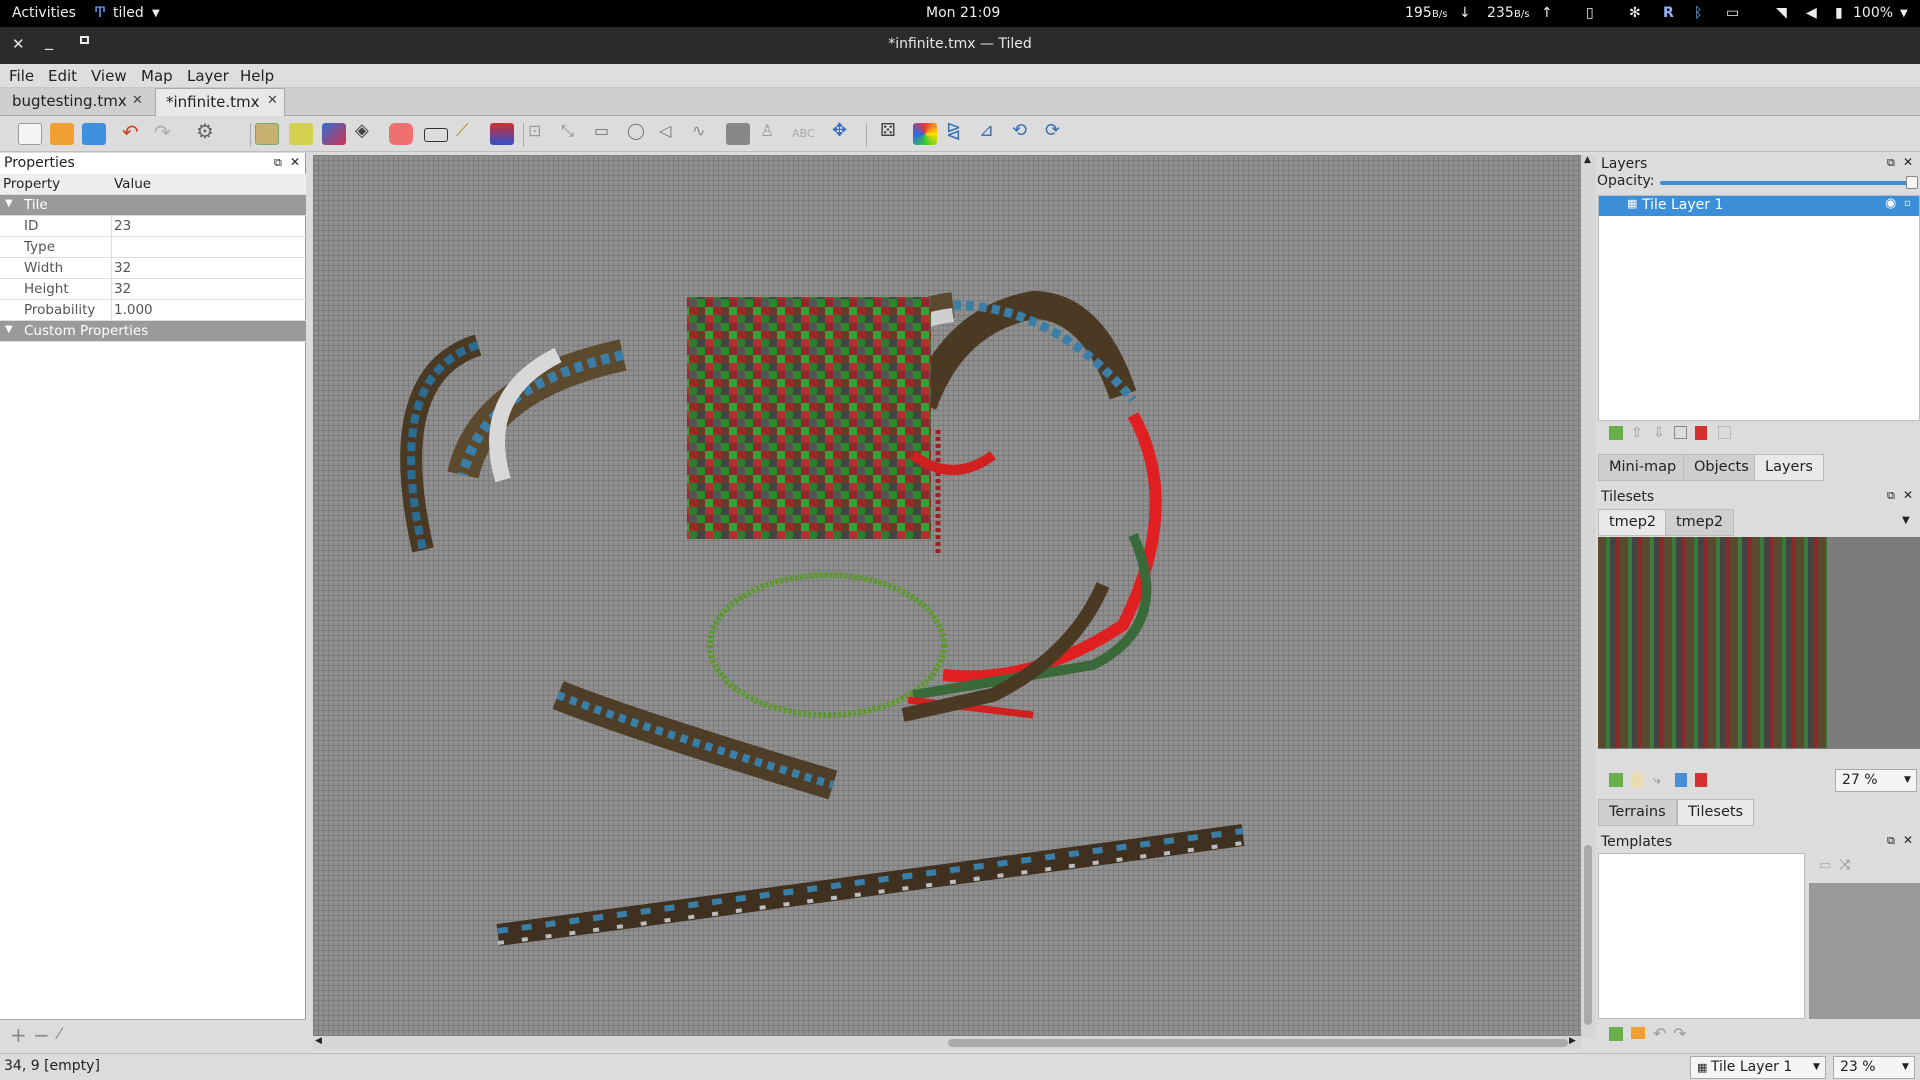 This screenshot has width=1920, height=1080. I want to click on tileset-tab-2: tmep2, so click(1700, 522).